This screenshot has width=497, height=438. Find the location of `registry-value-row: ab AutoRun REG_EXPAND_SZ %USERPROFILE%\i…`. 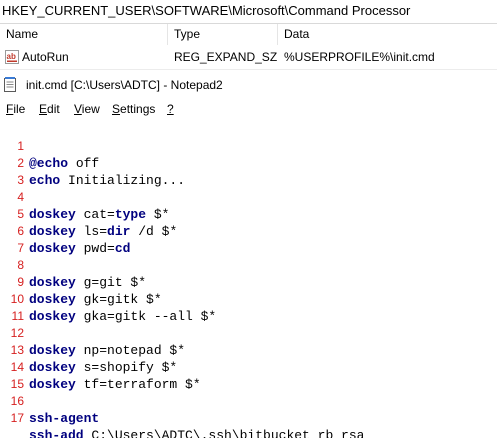

registry-value-row: ab AutoRun REG_EXPAND_SZ %USERPROFILE%\i… is located at coordinates (248, 57).